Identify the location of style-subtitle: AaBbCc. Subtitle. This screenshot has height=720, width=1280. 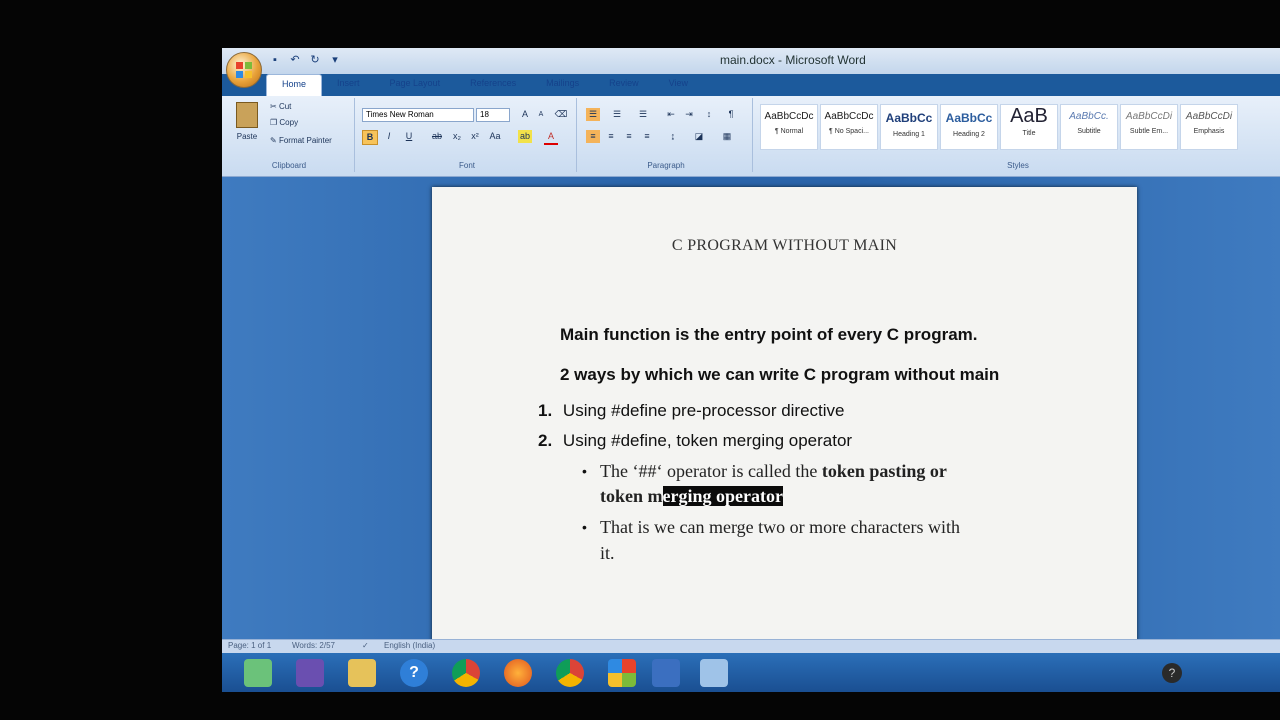
(1089, 127).